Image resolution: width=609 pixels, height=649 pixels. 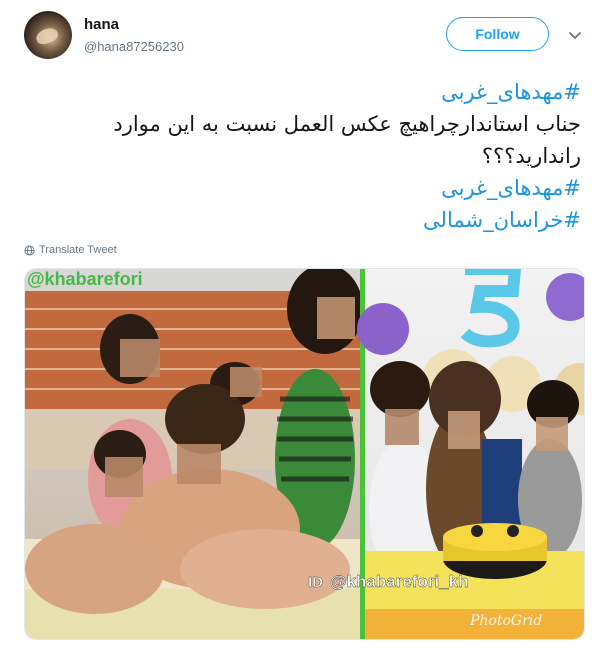 I want to click on watermark-id: ID, so click(x=315, y=582).